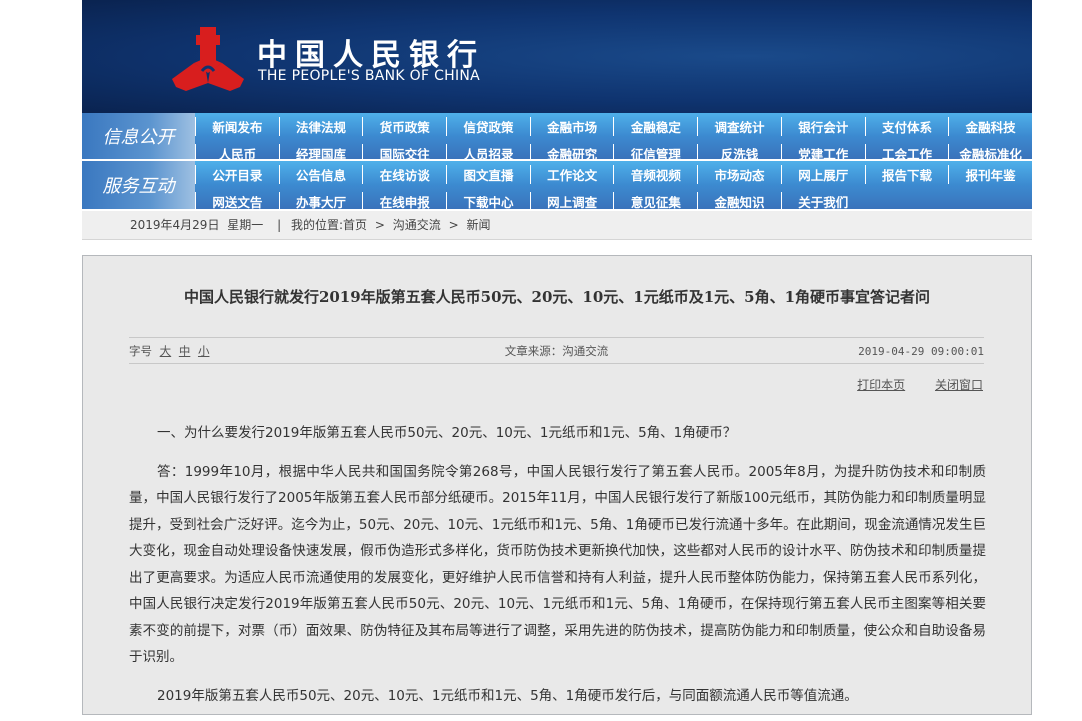  What do you see at coordinates (185, 351) in the screenshot?
I see `font-size-medium: 中` at bounding box center [185, 351].